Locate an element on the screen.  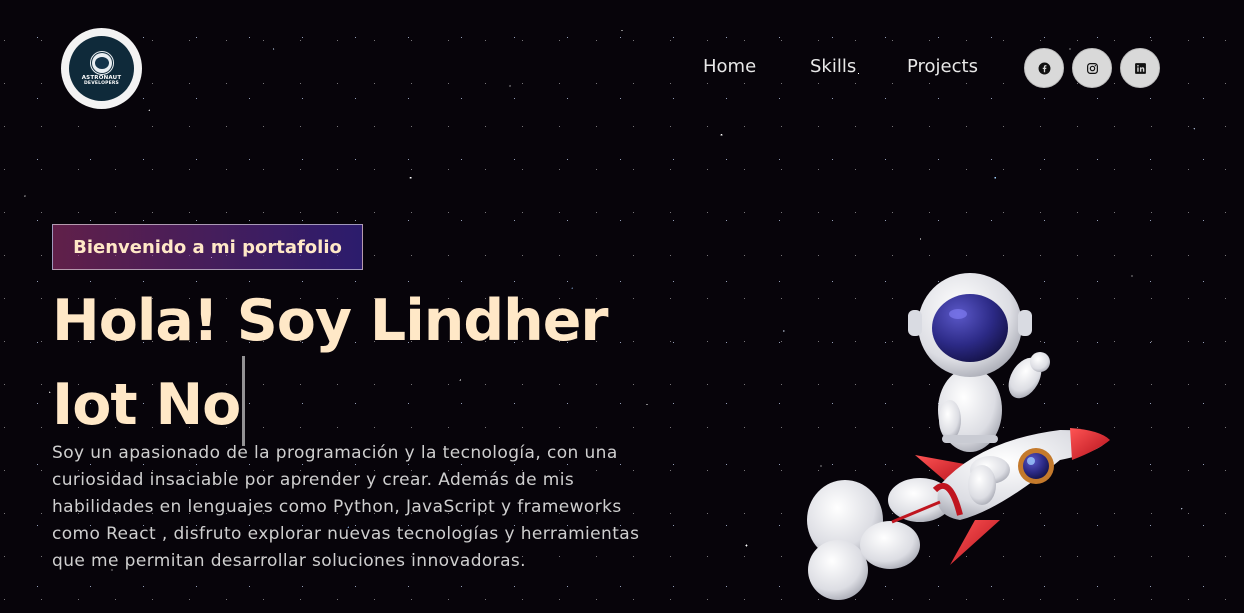
social-linkedin-button is located at coordinates (1140, 68).